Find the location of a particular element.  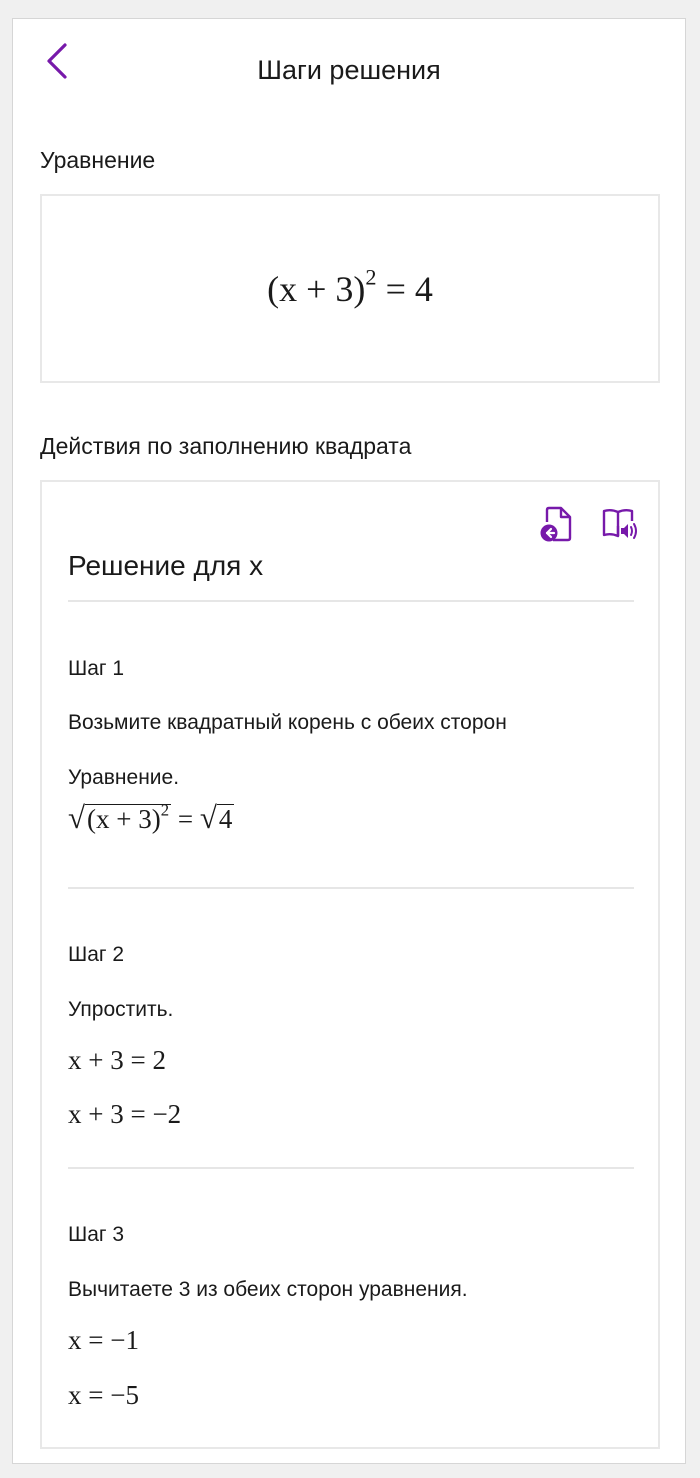

equation-rhs: = 4 is located at coordinates (409, 289).